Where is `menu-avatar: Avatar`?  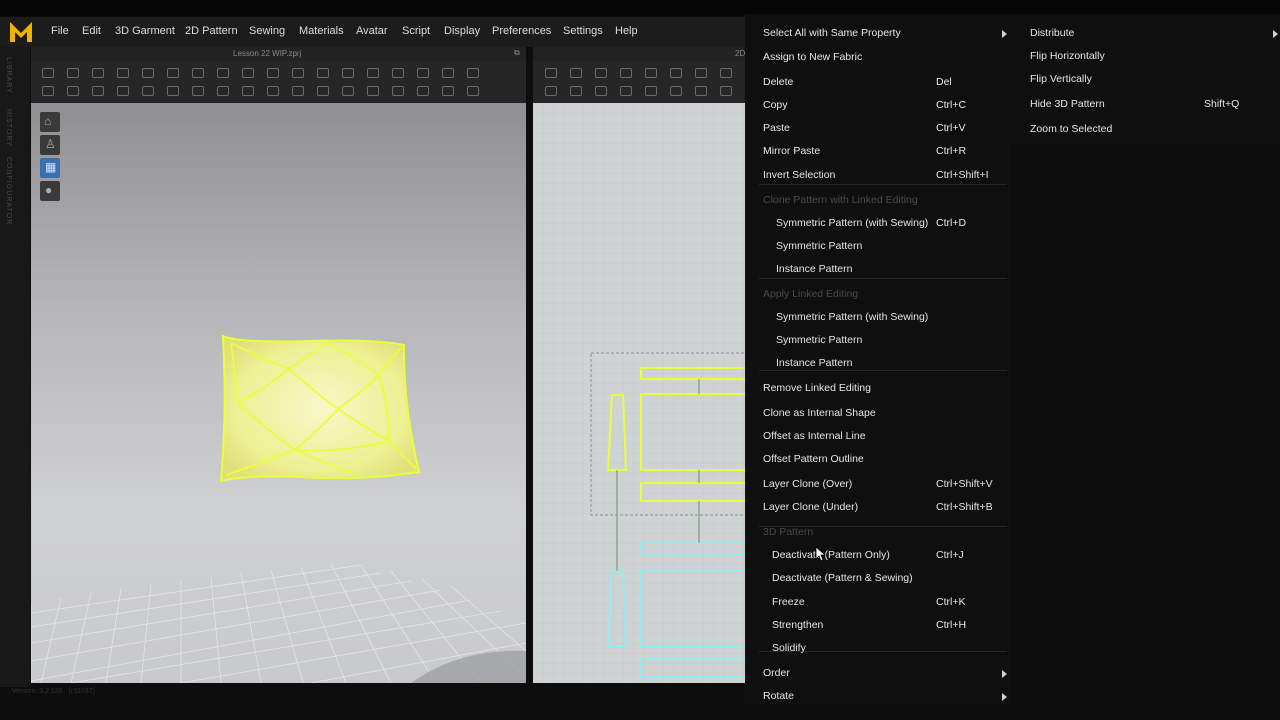 menu-avatar: Avatar is located at coordinates (372, 31).